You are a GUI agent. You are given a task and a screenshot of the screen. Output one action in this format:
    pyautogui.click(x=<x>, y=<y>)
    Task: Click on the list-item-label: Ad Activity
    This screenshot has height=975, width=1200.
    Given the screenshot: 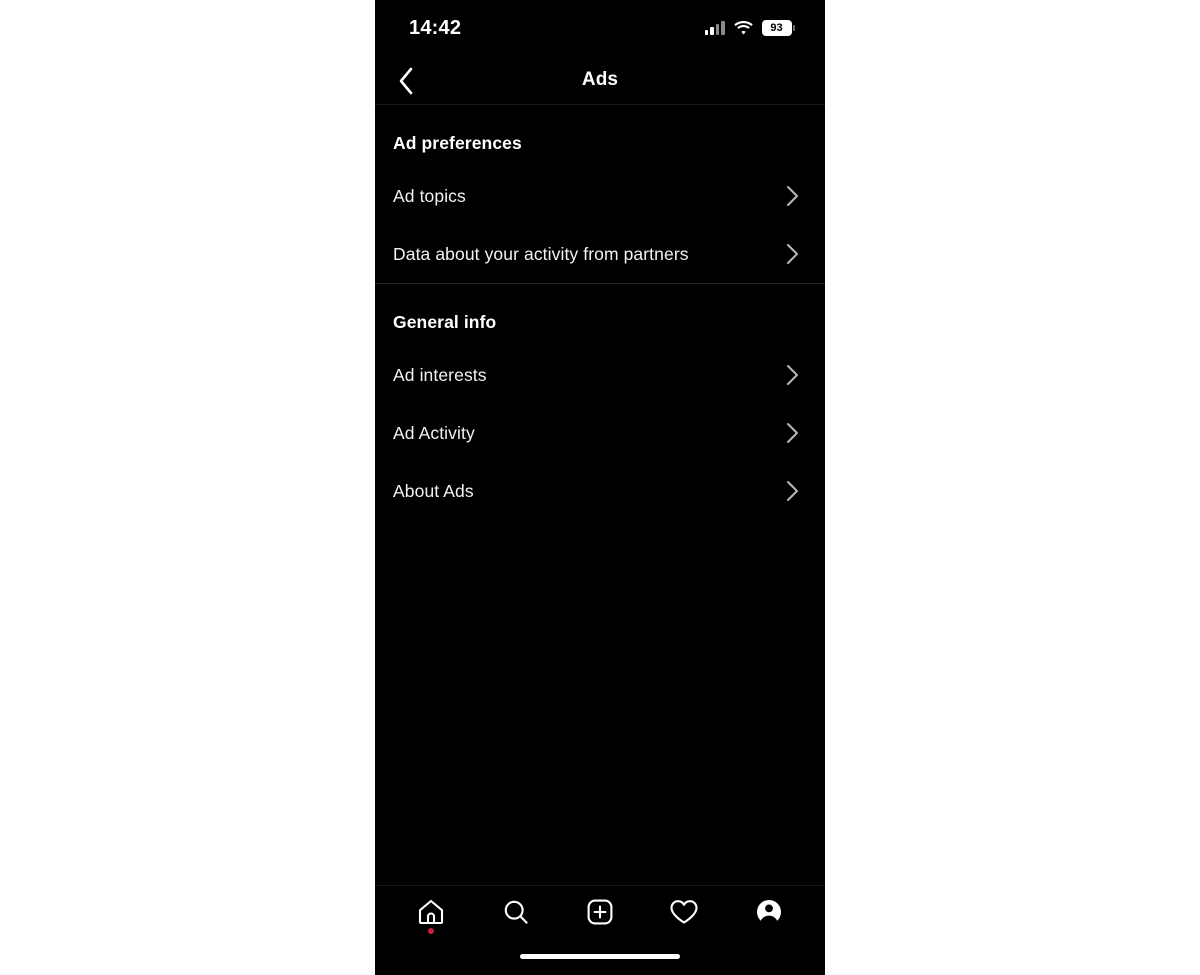 What is the action you would take?
    pyautogui.click(x=434, y=432)
    